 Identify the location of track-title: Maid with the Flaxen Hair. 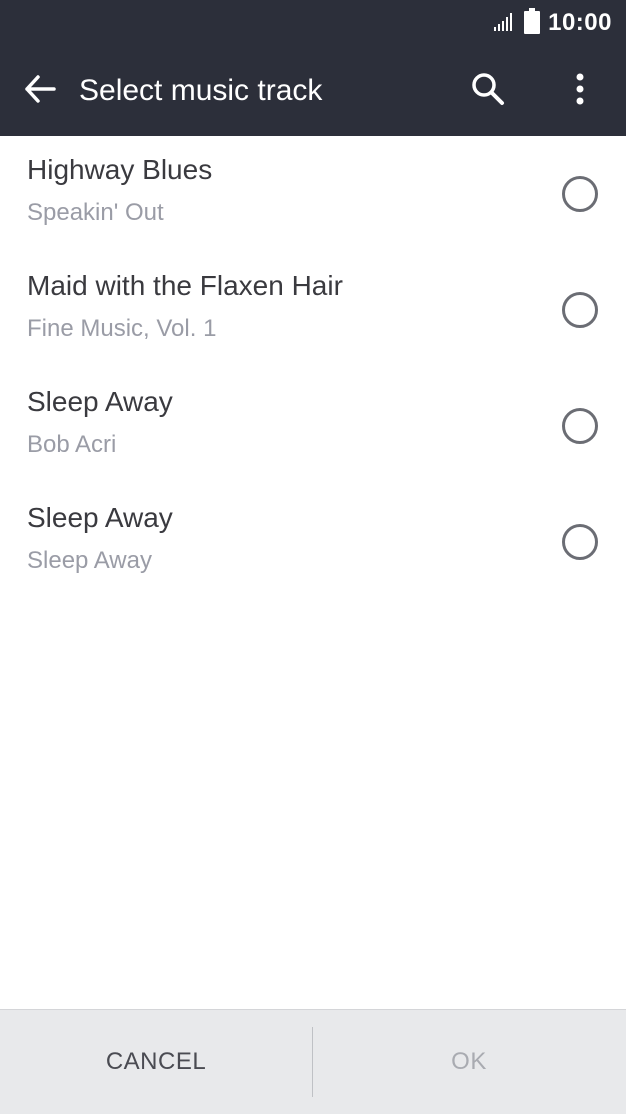
(185, 285).